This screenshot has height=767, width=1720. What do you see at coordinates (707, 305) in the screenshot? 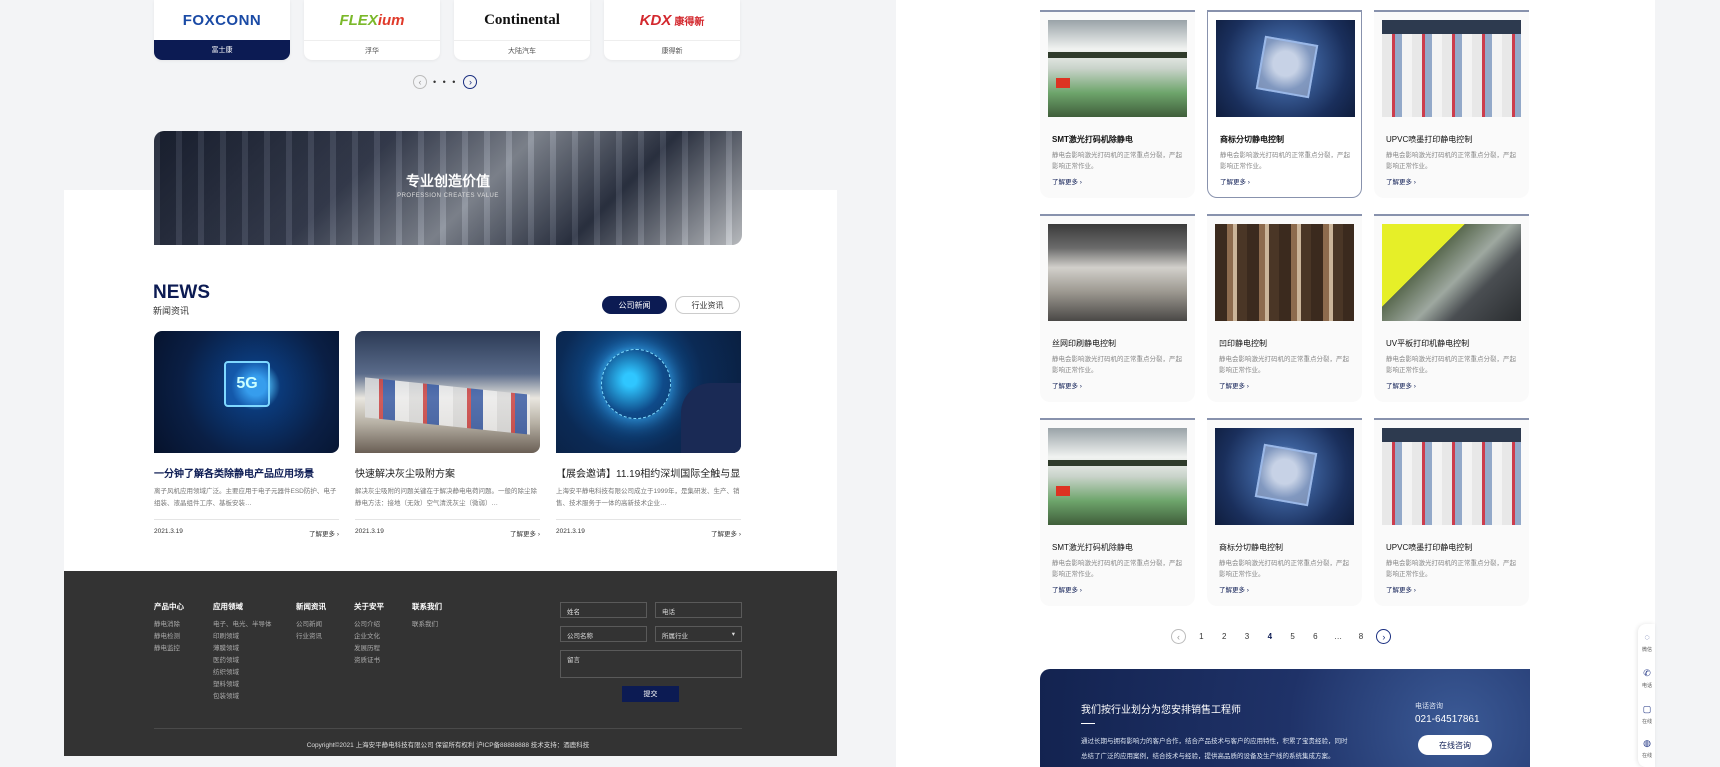
I see `tab-industry-news: 行业资讯` at bounding box center [707, 305].